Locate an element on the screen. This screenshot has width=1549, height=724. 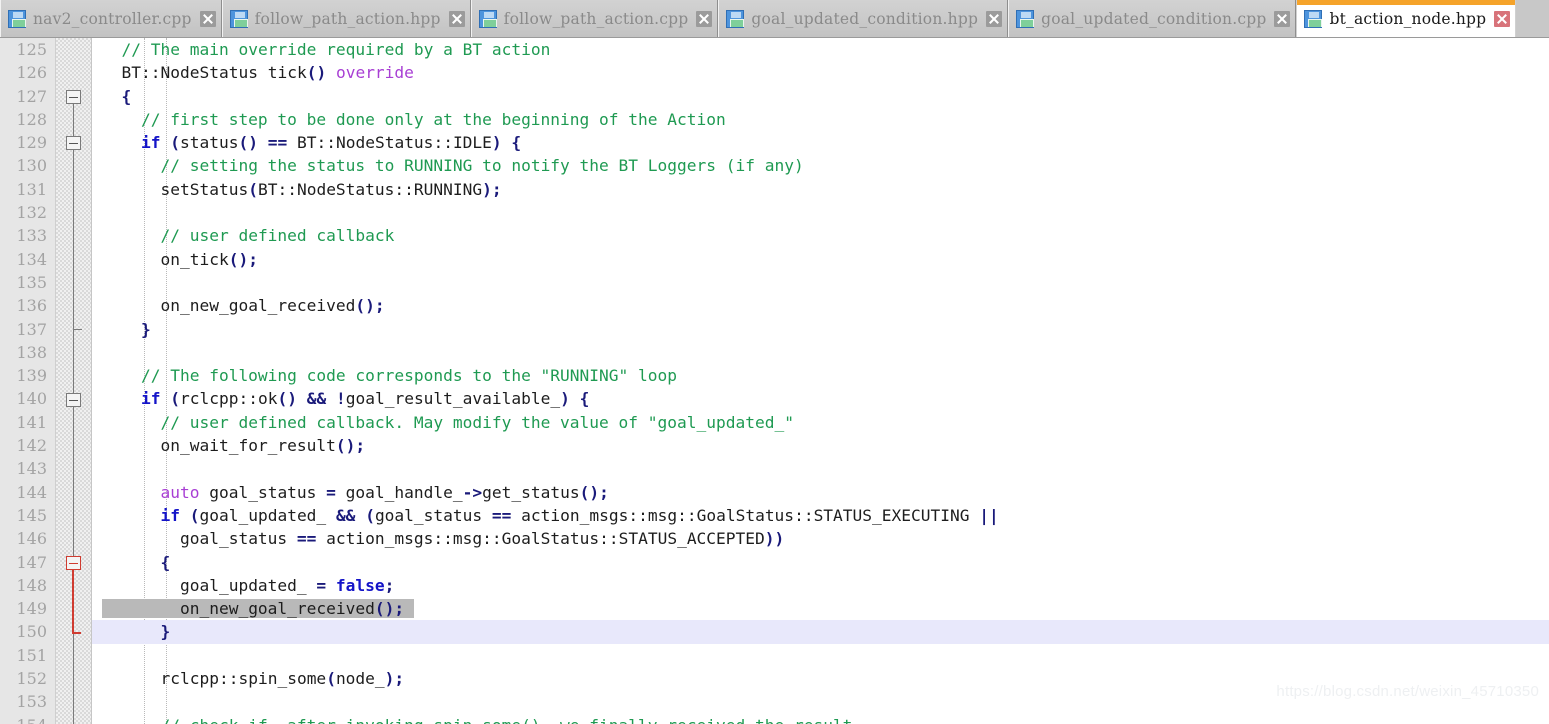
line-number: 150 is located at coordinates (31, 632).